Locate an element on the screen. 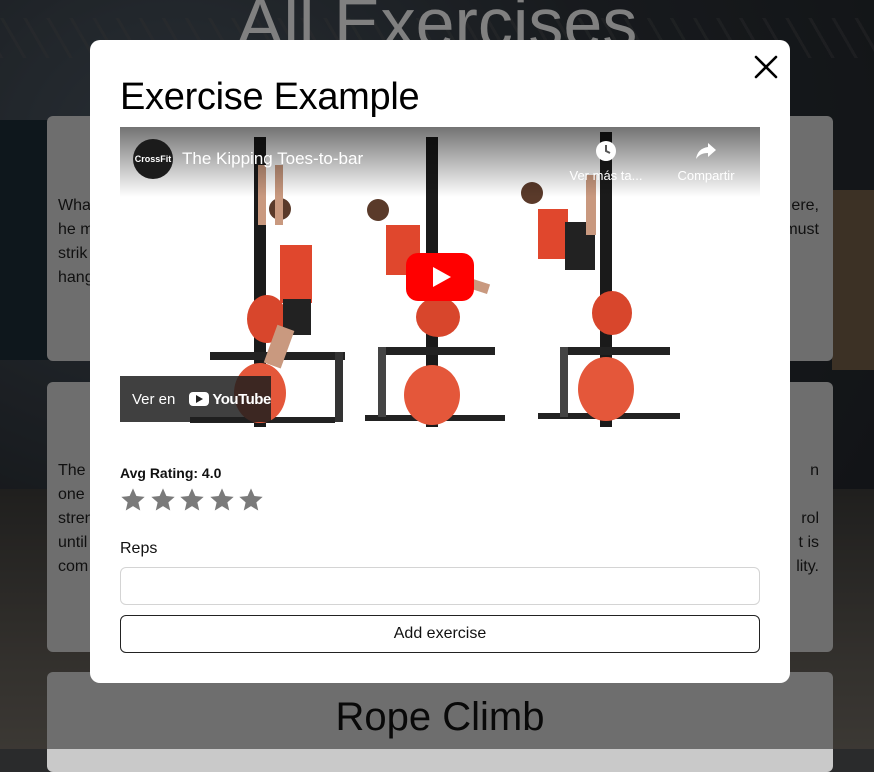  star-rating is located at coordinates (193, 500).